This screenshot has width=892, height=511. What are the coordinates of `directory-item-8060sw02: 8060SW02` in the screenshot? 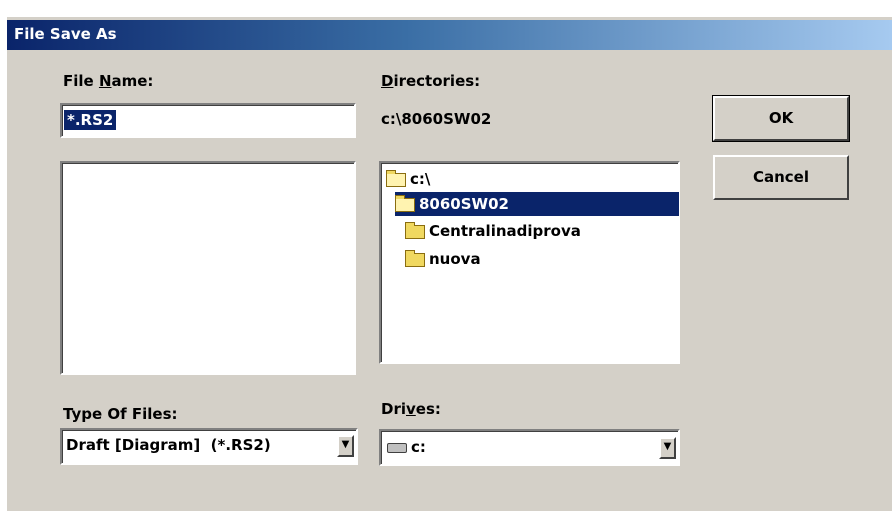 It's located at (537, 204).